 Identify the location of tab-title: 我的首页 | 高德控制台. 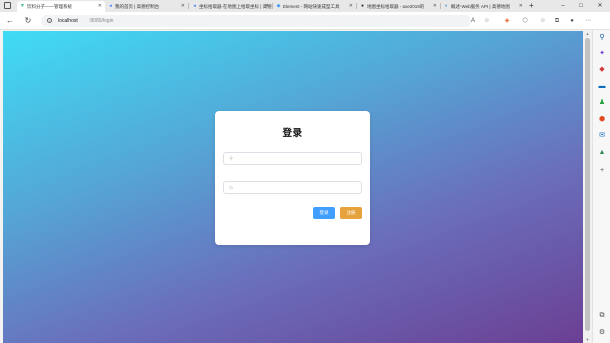
(137, 6).